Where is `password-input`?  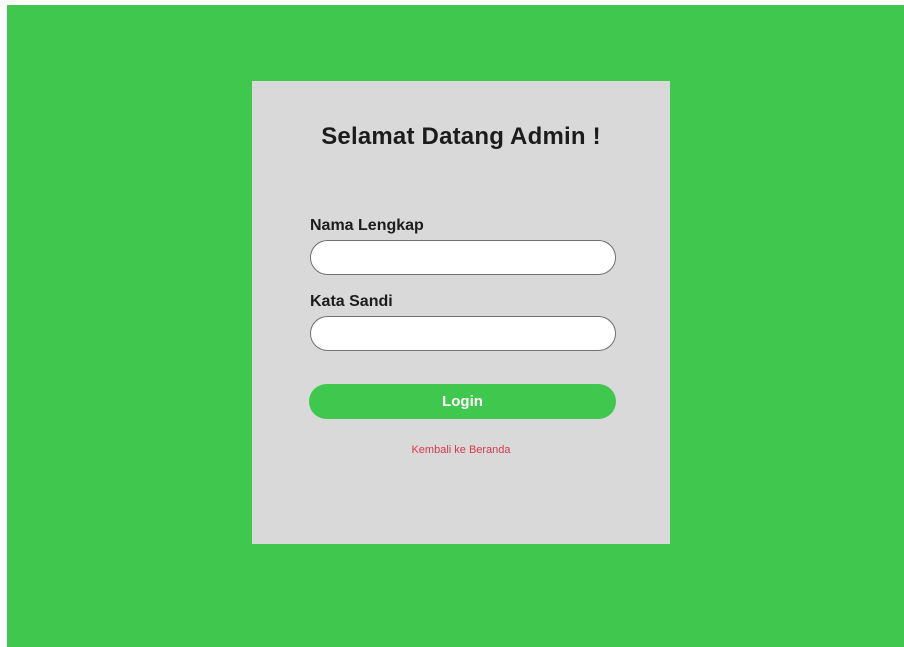 password-input is located at coordinates (463, 333).